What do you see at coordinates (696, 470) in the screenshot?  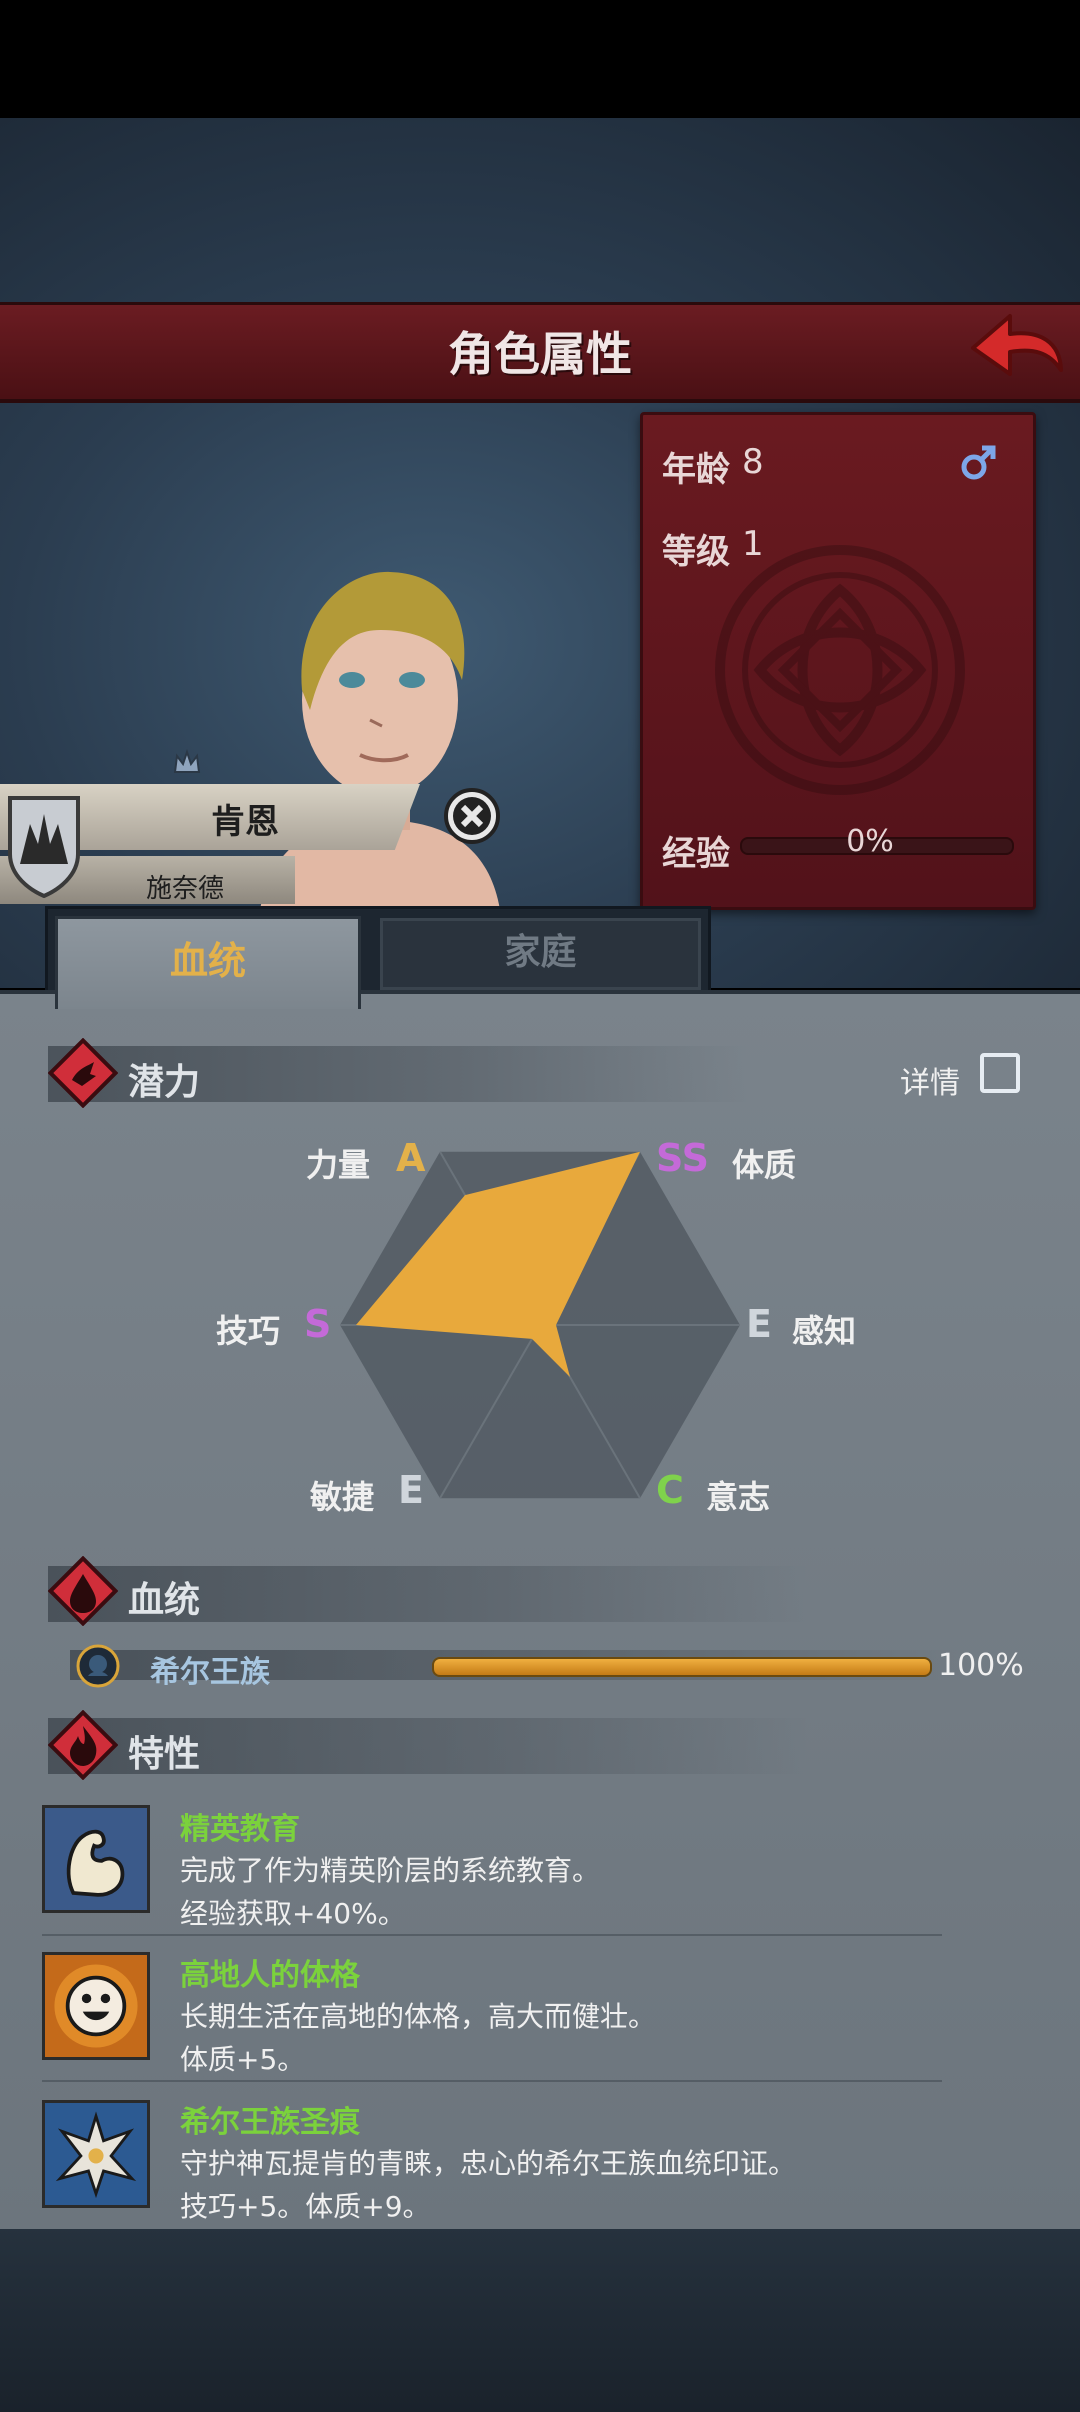 I see `age-label: 年龄` at bounding box center [696, 470].